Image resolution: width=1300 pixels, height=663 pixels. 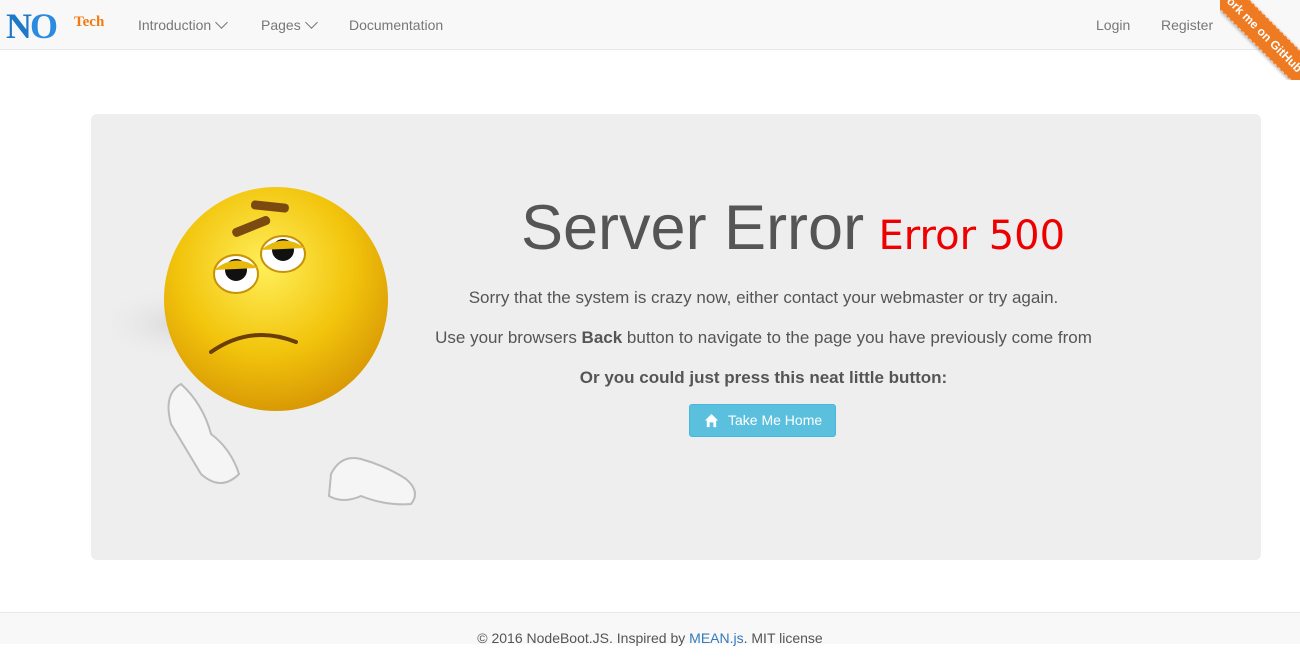 I want to click on home-icon, so click(x=711, y=420).